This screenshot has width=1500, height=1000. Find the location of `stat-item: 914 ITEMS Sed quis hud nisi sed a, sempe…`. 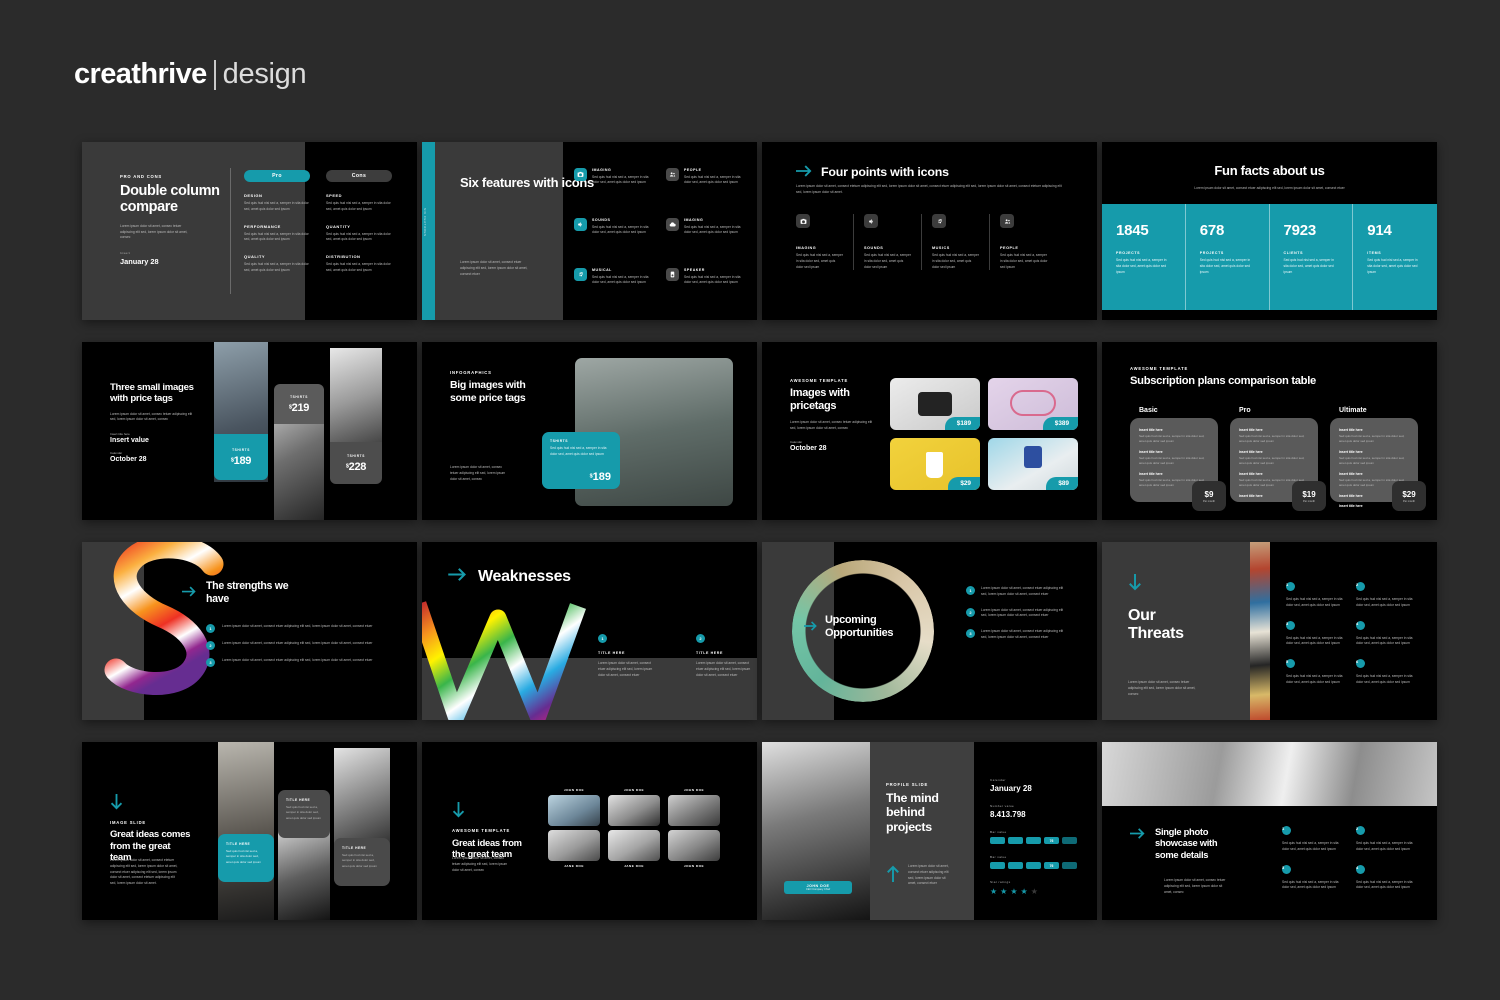

stat-item: 914 ITEMS Sed quis hud nisi sed a, sempe… is located at coordinates (1395, 257).